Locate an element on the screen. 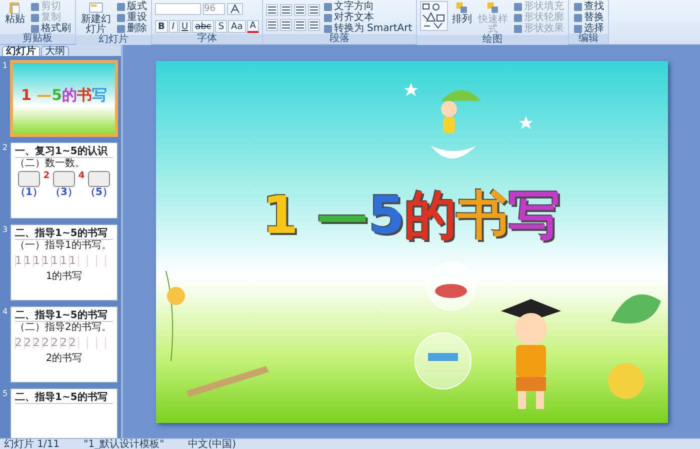  shapes-icon is located at coordinates (434, 16).